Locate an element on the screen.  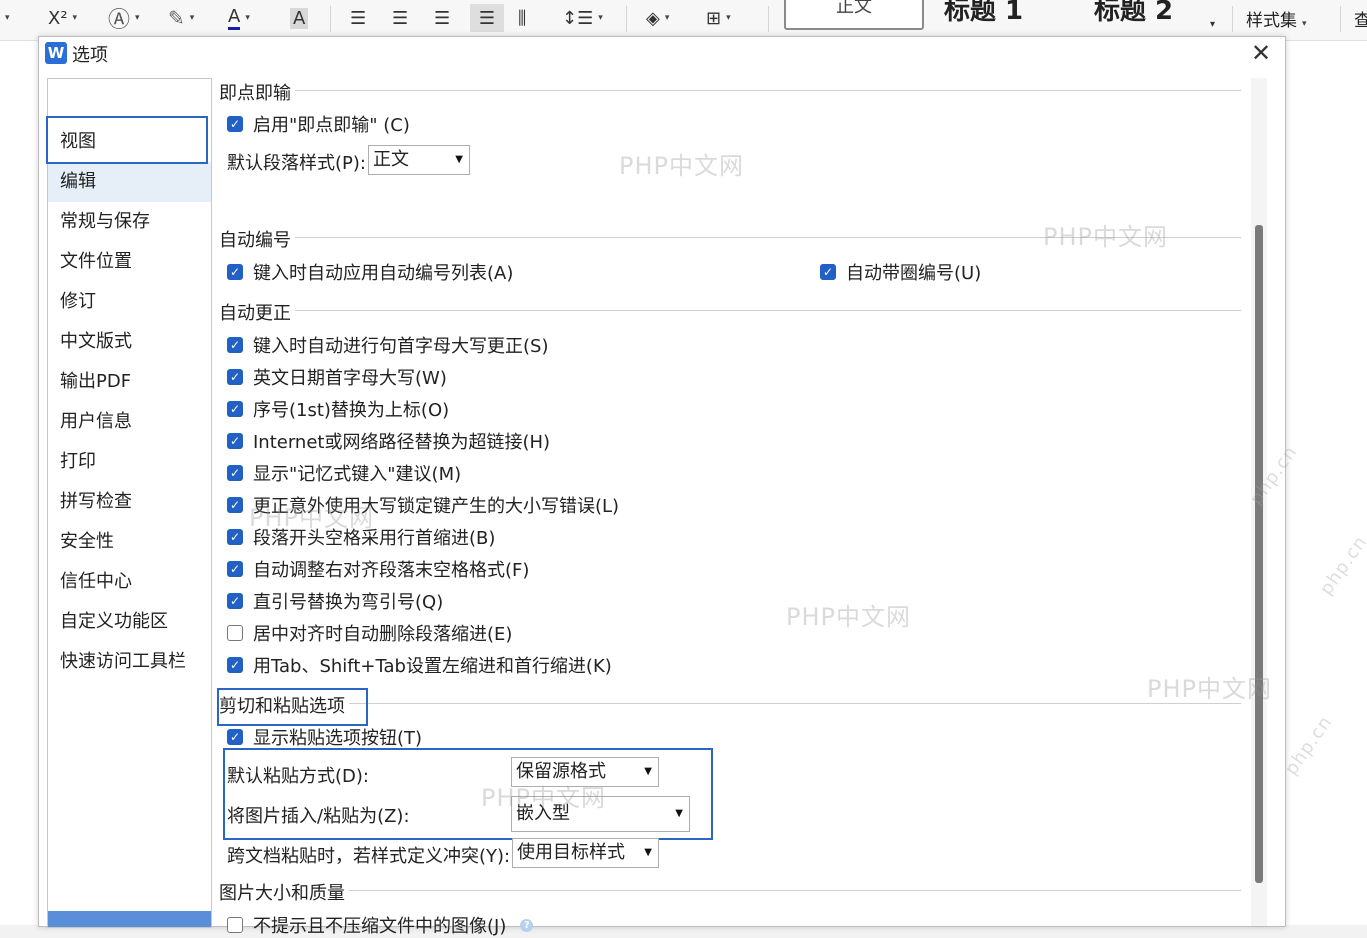
caps-lock-correction-checkbox: ✓ 更正意外使用大写锁定键产生的大小写错误(L) is located at coordinates (423, 505).